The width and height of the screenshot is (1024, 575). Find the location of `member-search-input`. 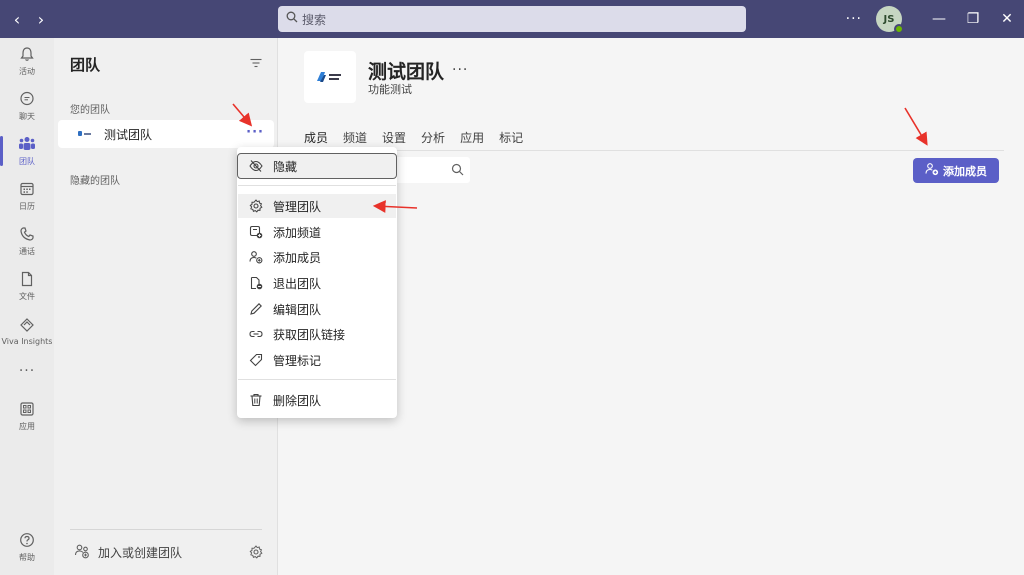

member-search-input is located at coordinates (432, 170).